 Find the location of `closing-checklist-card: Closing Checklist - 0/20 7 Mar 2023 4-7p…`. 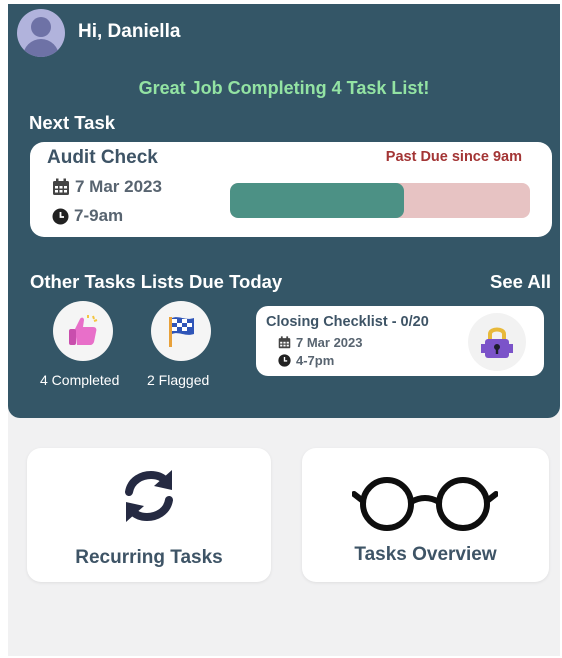

closing-checklist-card: Closing Checklist - 0/20 7 Mar 2023 4-7p… is located at coordinates (400, 341).